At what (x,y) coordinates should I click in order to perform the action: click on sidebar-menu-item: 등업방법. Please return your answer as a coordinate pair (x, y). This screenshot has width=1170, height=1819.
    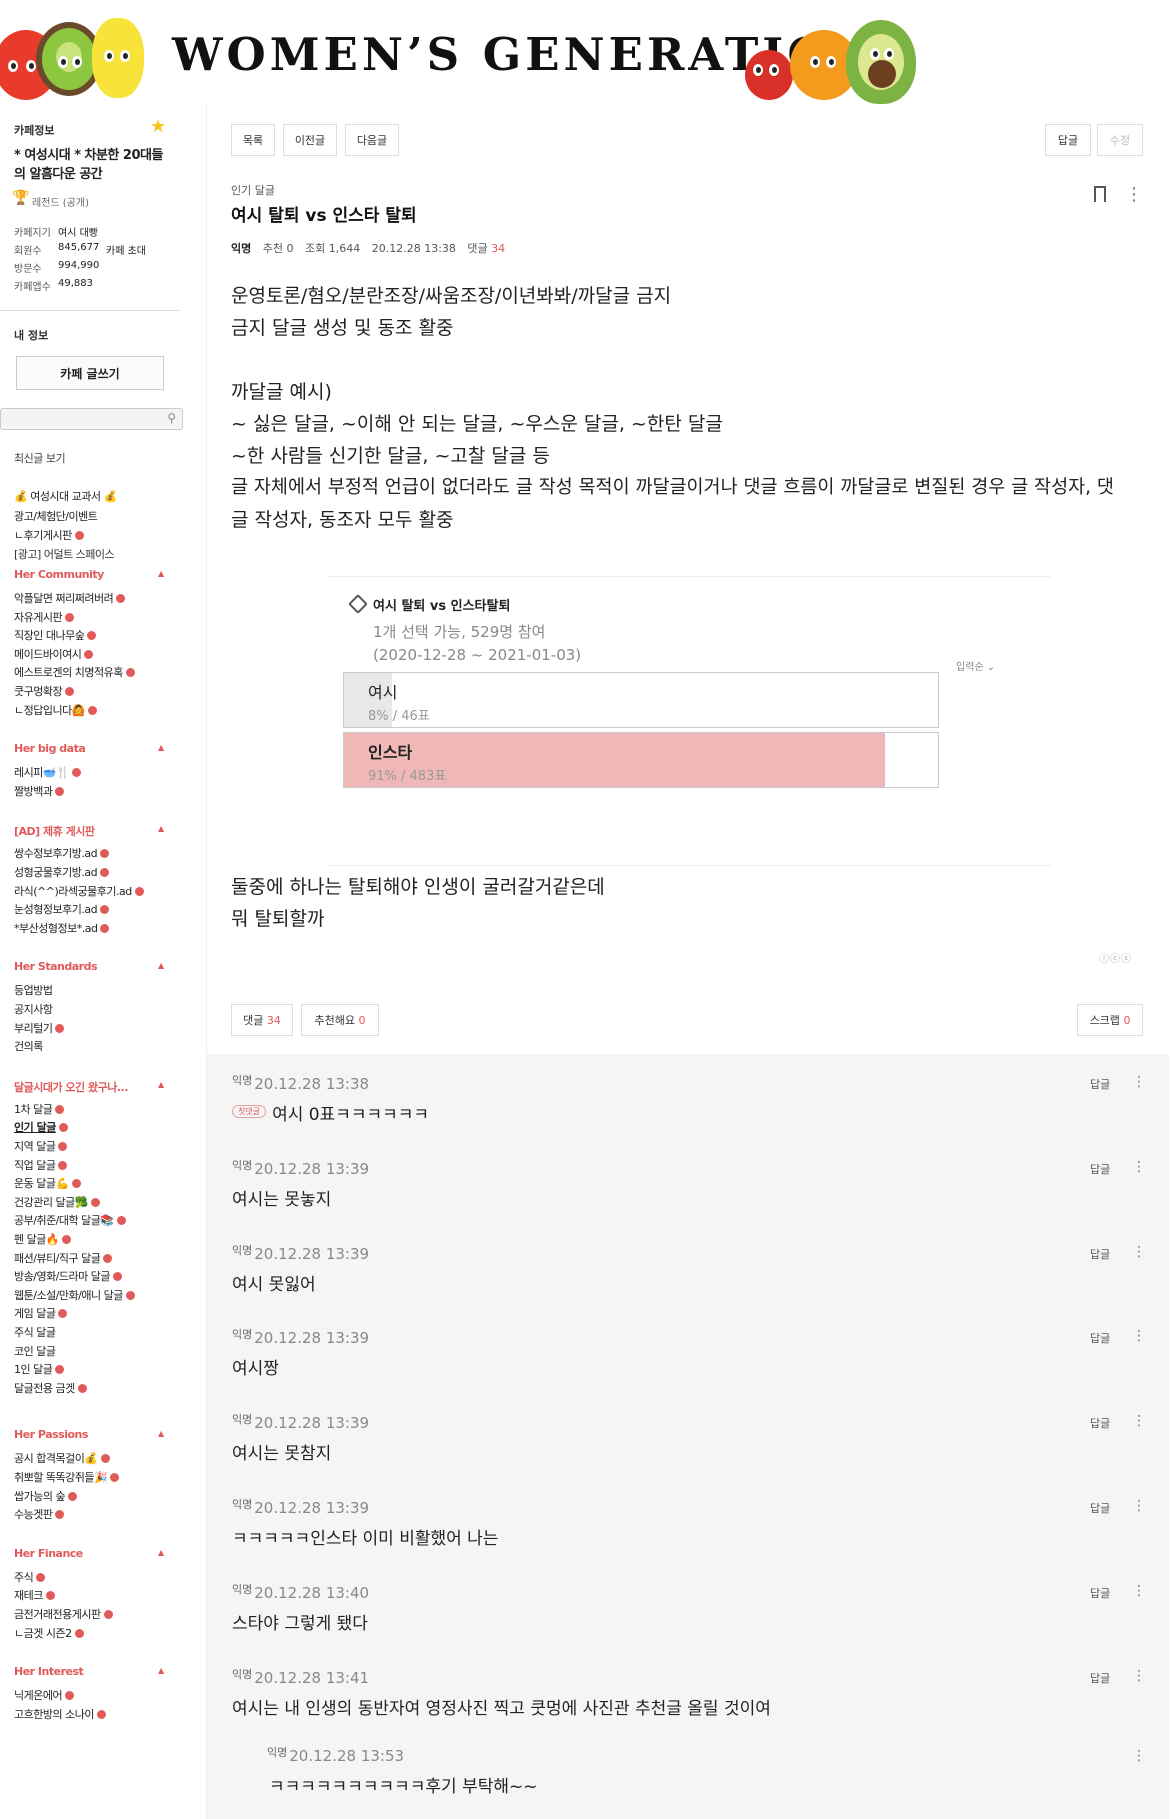
    Looking at the image, I should click on (33, 990).